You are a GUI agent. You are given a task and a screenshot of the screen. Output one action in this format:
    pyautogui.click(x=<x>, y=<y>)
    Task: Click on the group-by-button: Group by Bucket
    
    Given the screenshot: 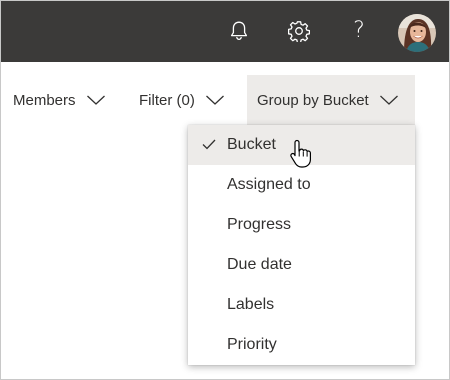 What is the action you would take?
    pyautogui.click(x=331, y=100)
    